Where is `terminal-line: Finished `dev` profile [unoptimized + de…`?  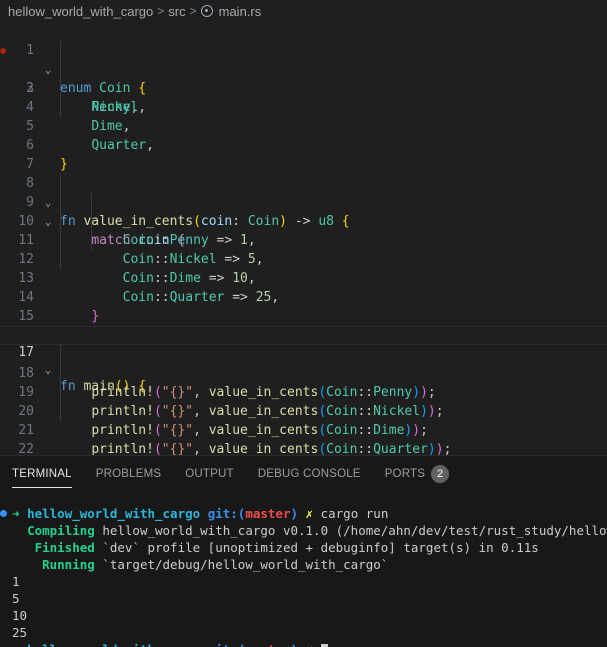
terminal-line: Finished `dev` profile [unoptimized + de… is located at coordinates (275, 547).